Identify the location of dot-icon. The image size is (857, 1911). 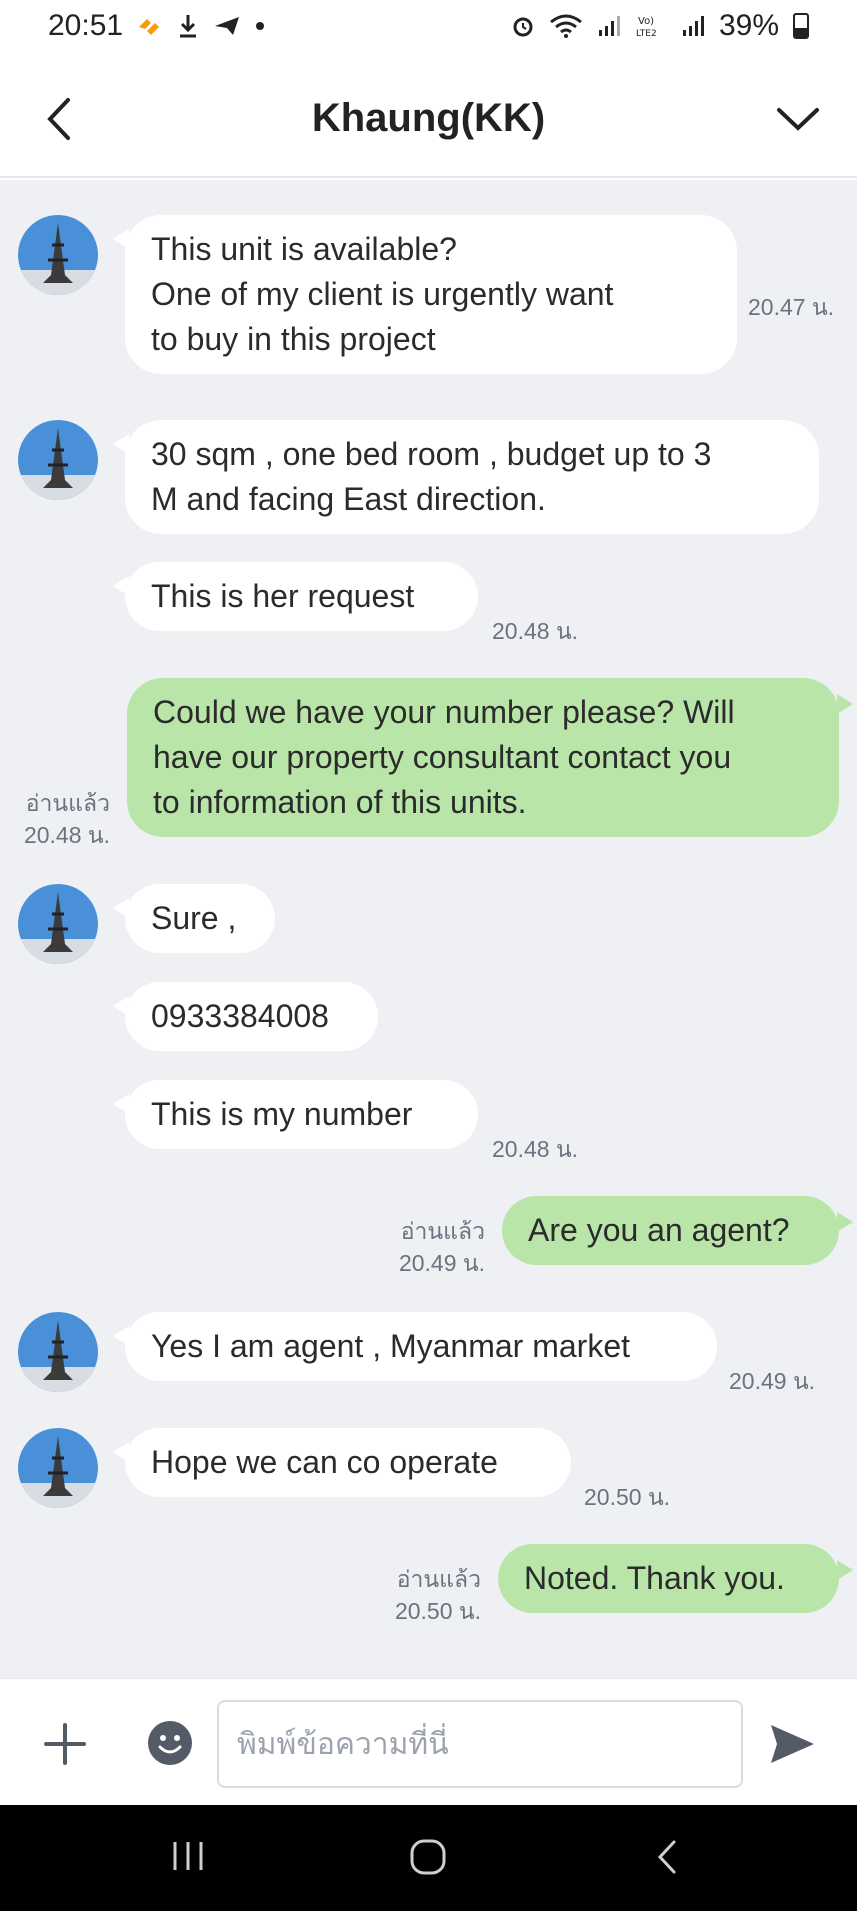
(260, 26).